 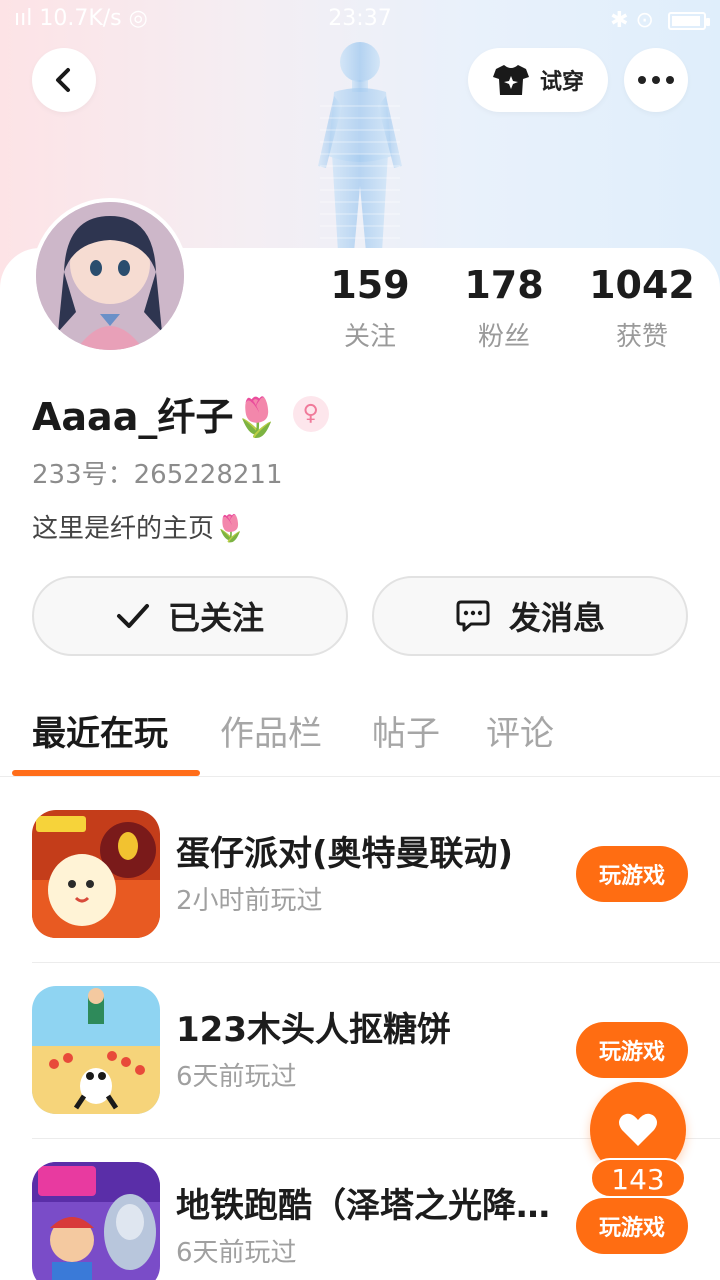 I want to click on status-icons: ✱ ⊙, so click(x=660, y=20).